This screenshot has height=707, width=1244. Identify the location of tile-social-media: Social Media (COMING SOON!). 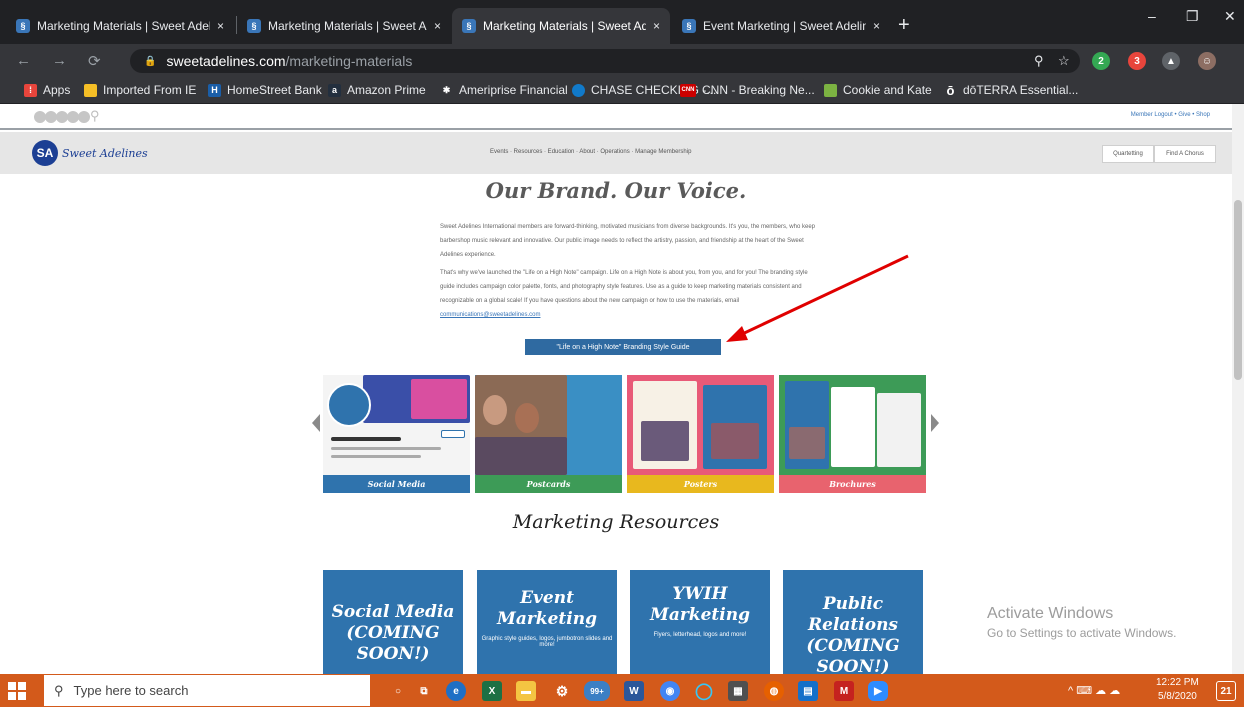
(393, 622).